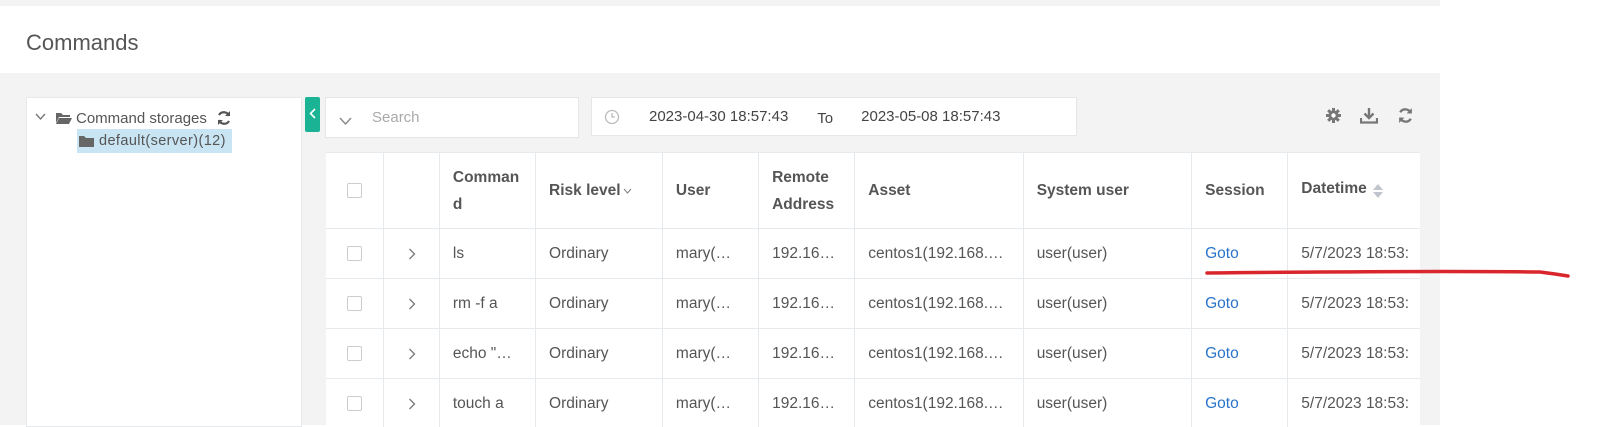  What do you see at coordinates (87, 141) in the screenshot?
I see `folder-icon` at bounding box center [87, 141].